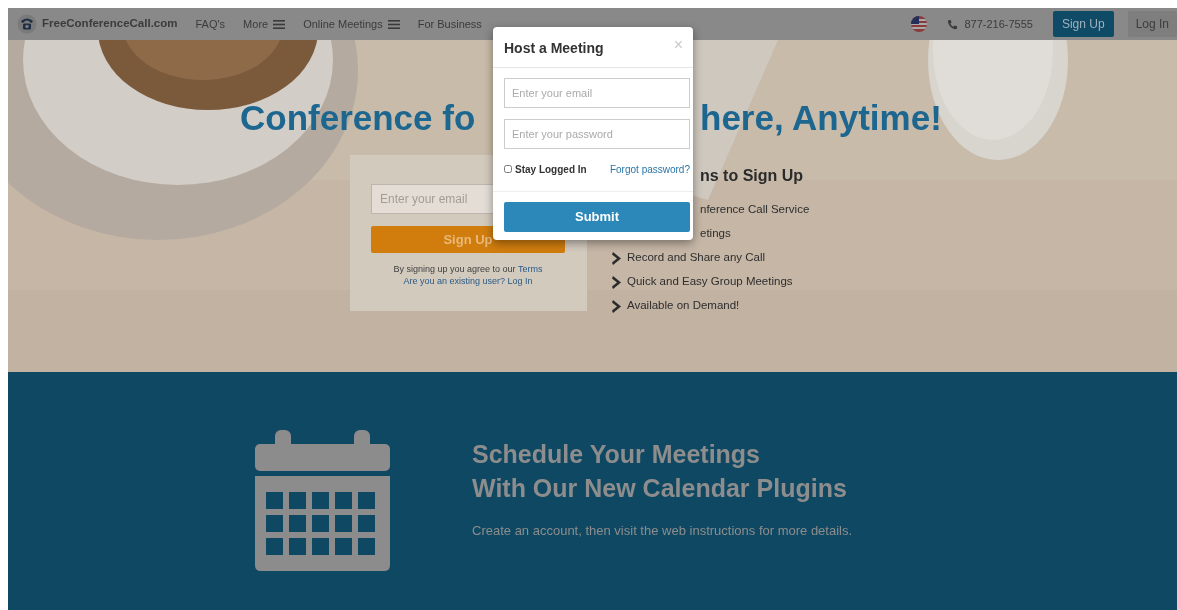 This screenshot has height=610, width=1177. What do you see at coordinates (752, 176) in the screenshot?
I see `reasons-heading: ns to Sign Up` at bounding box center [752, 176].